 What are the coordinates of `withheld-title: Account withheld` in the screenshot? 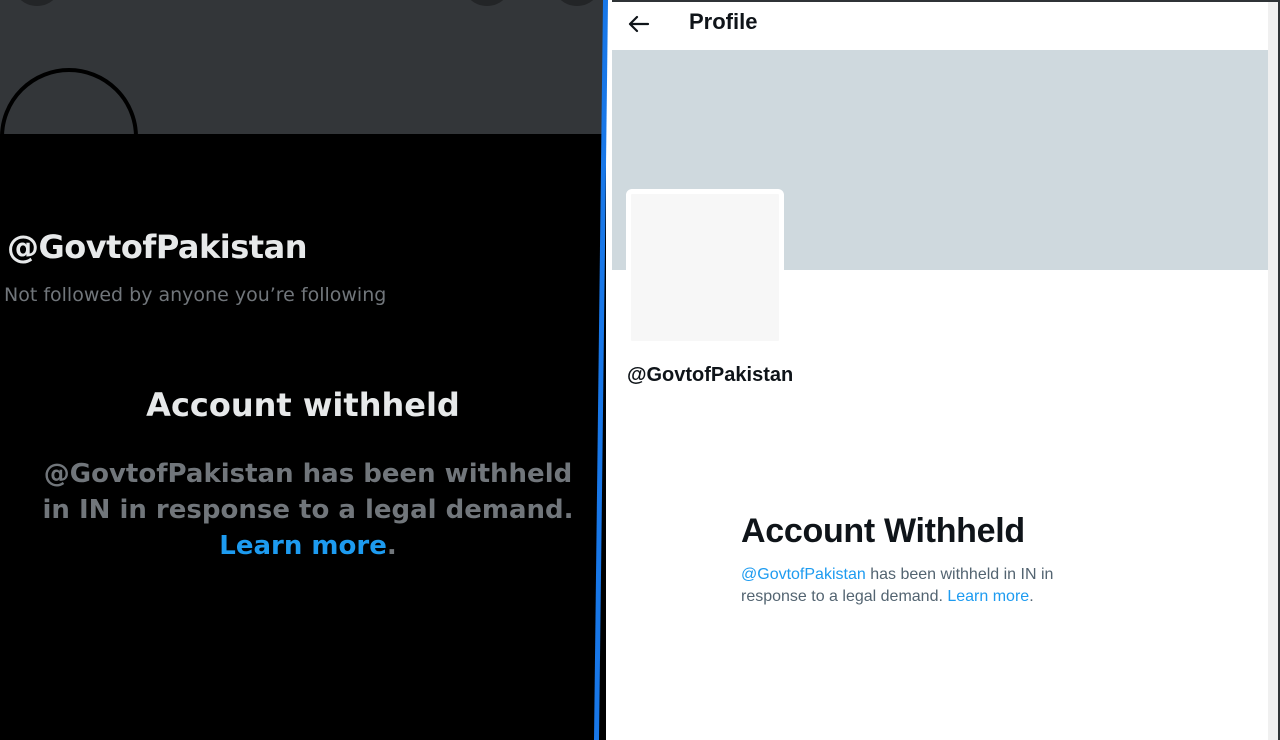 It's located at (303, 405).